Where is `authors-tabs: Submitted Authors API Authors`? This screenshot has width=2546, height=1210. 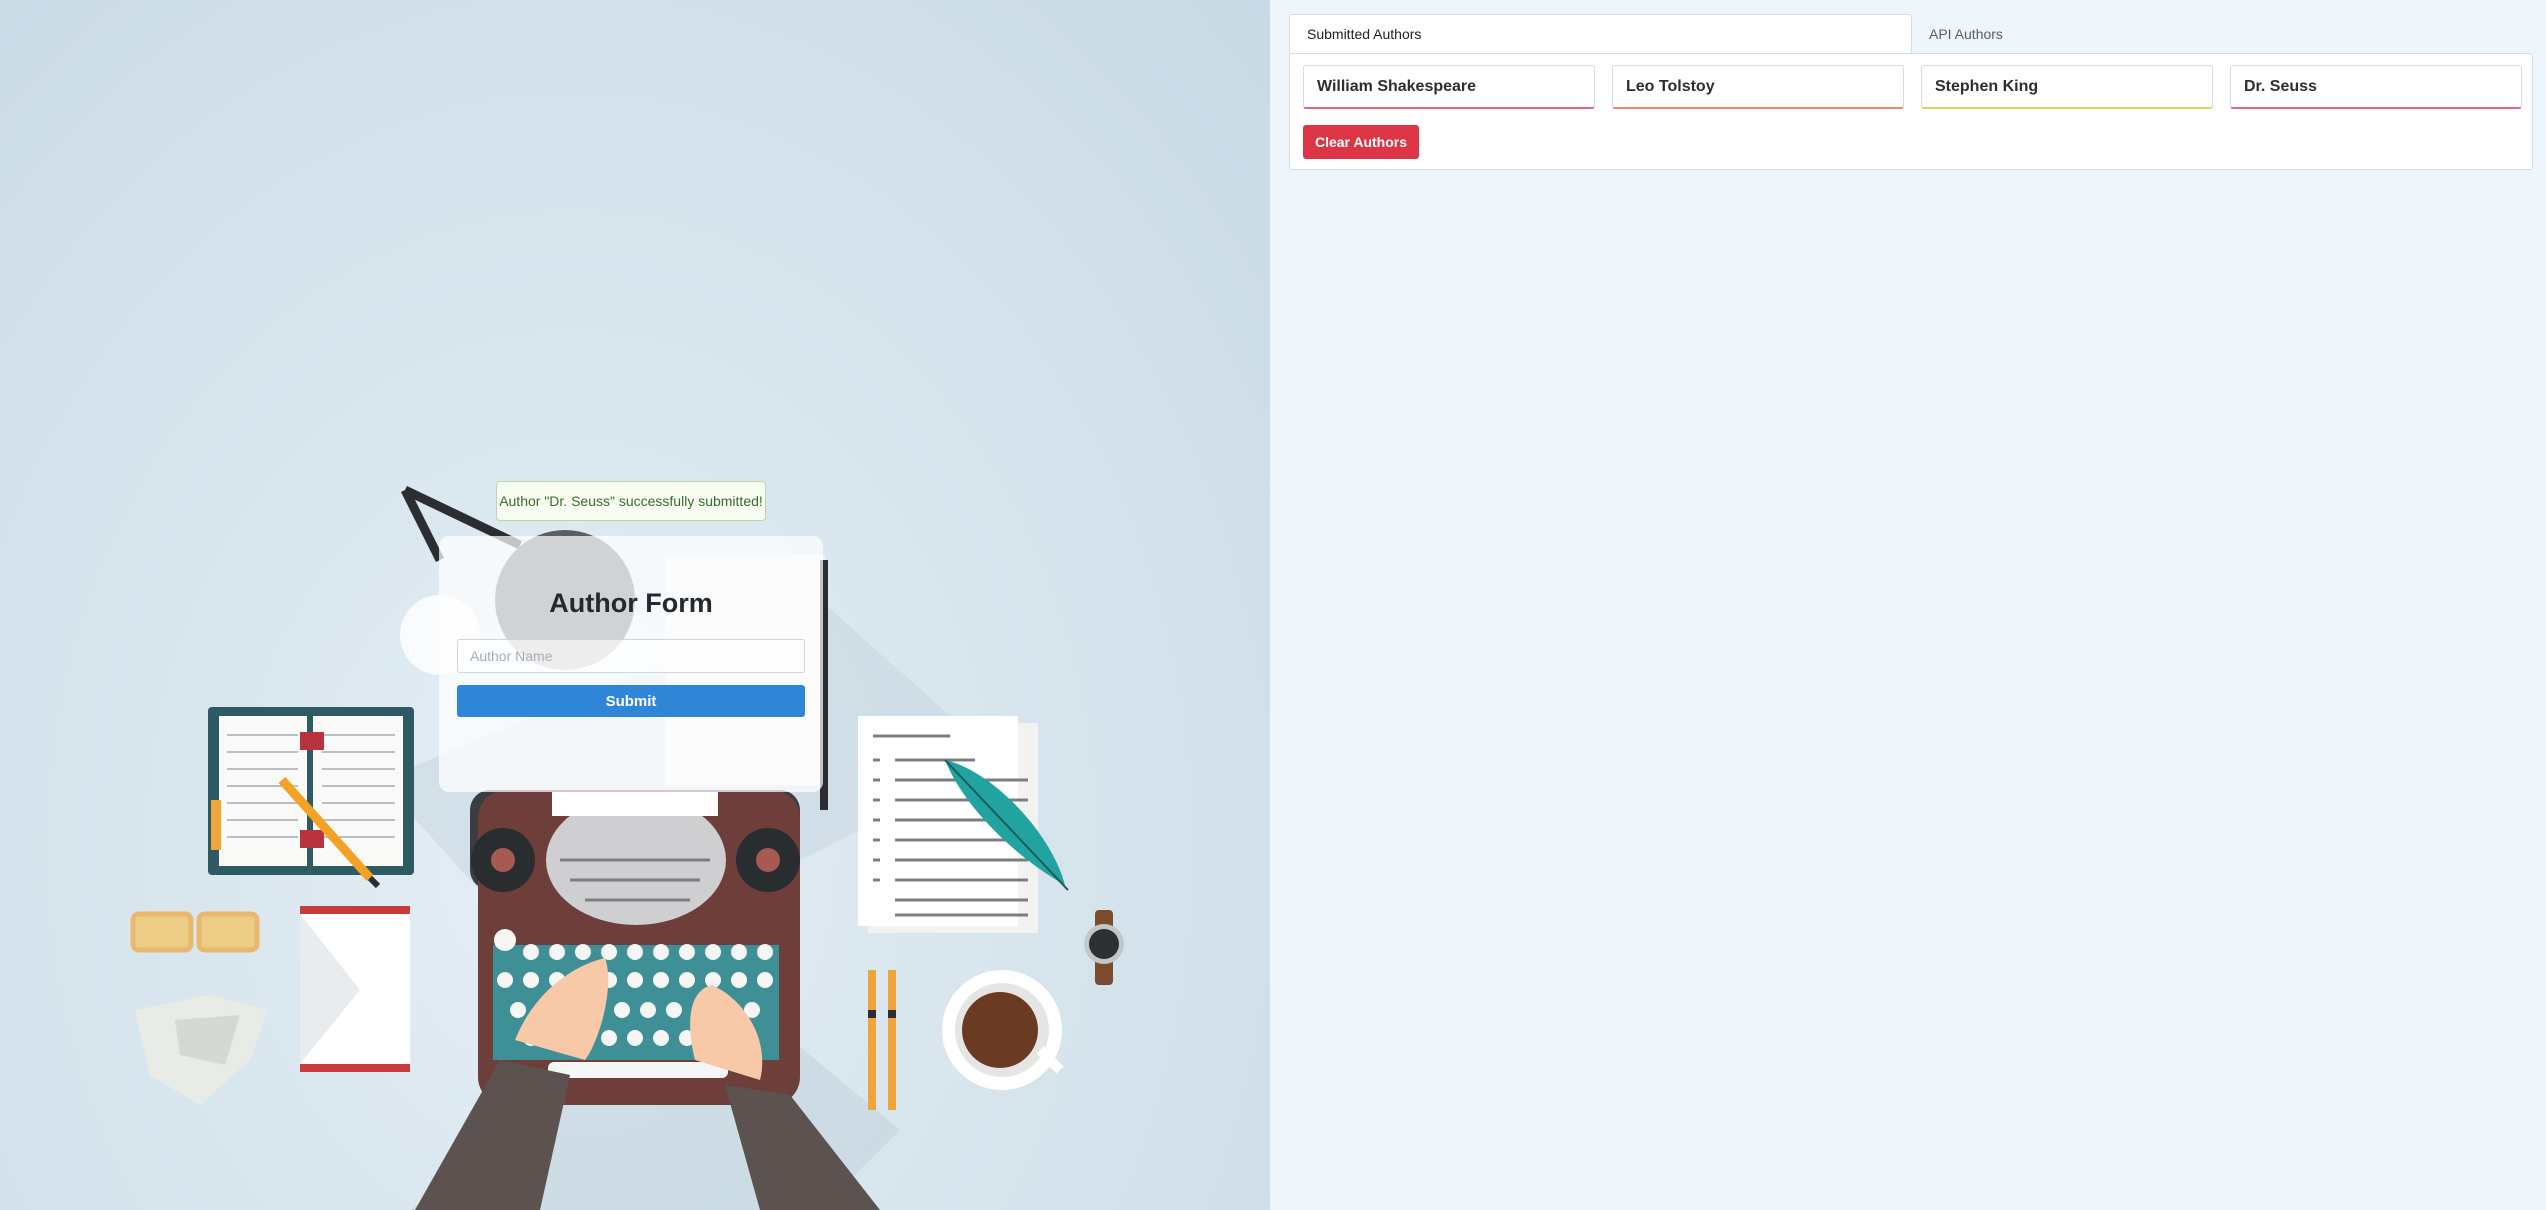 authors-tabs: Submitted Authors API Authors is located at coordinates (1911, 34).